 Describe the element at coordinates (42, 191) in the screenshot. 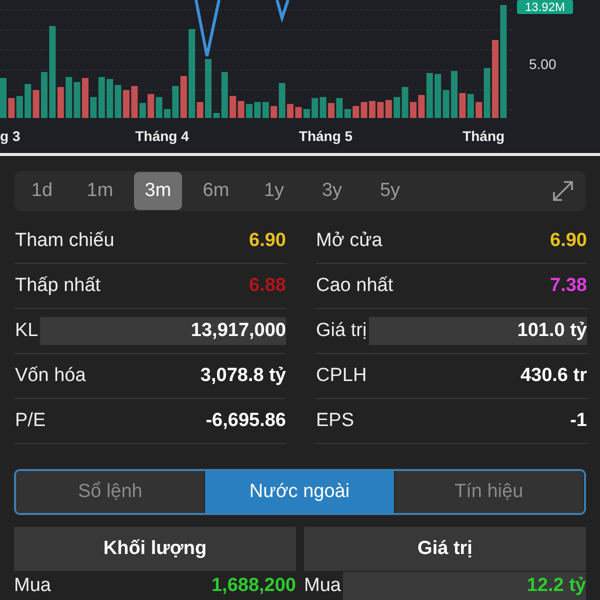

I see `period-tab: 1d` at that location.